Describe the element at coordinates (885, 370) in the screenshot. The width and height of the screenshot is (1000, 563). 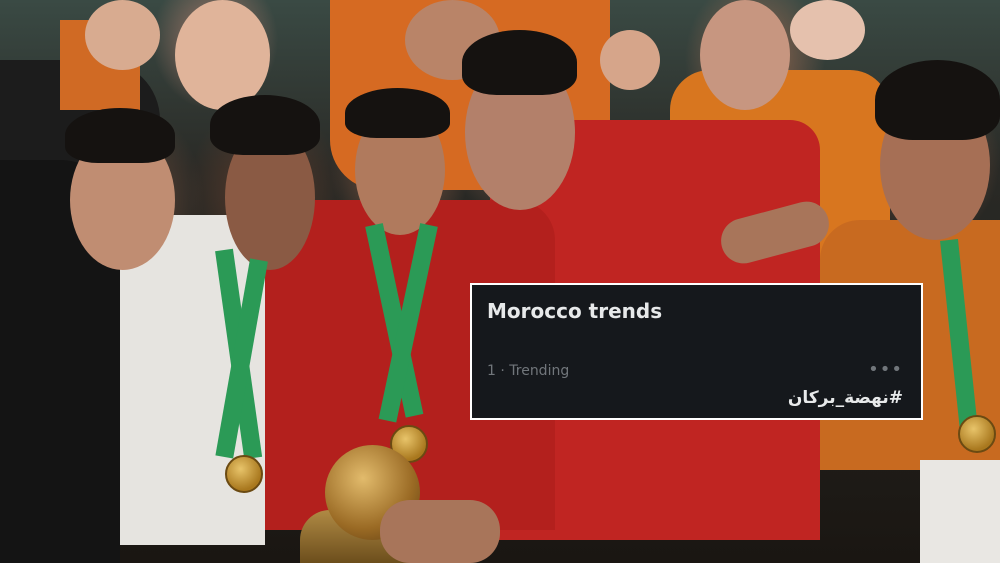
I see `more-horizontal-icon: •••` at that location.